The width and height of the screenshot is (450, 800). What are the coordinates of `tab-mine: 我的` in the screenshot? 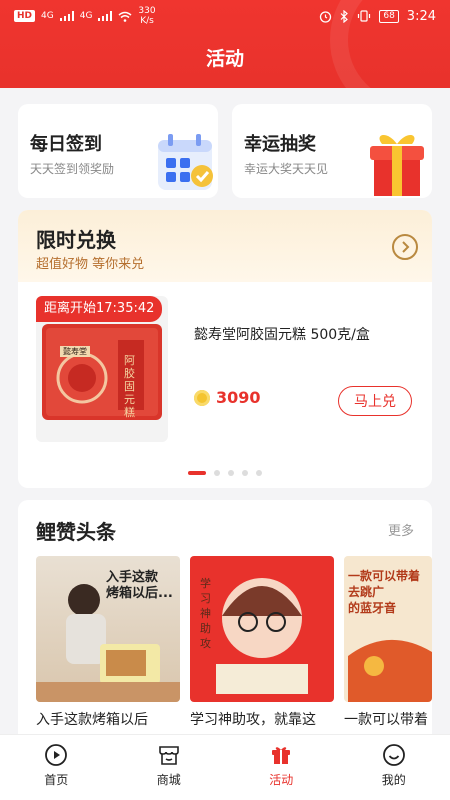 It's located at (394, 767).